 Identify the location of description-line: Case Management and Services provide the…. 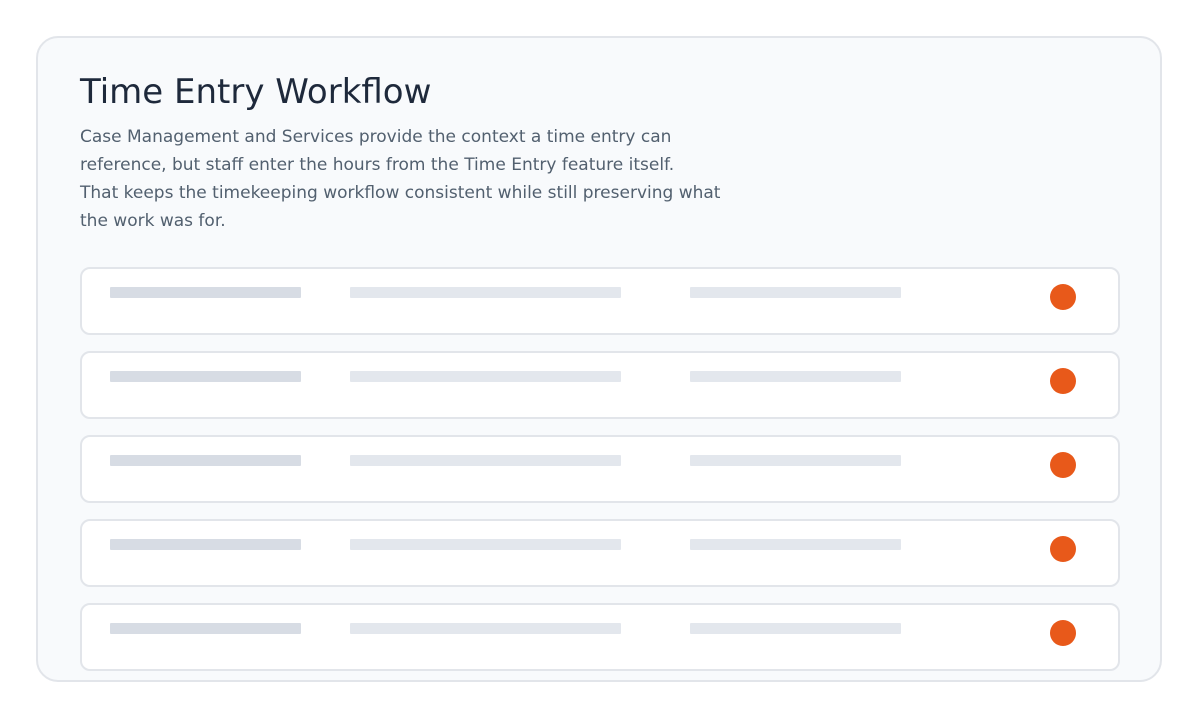
(376, 137).